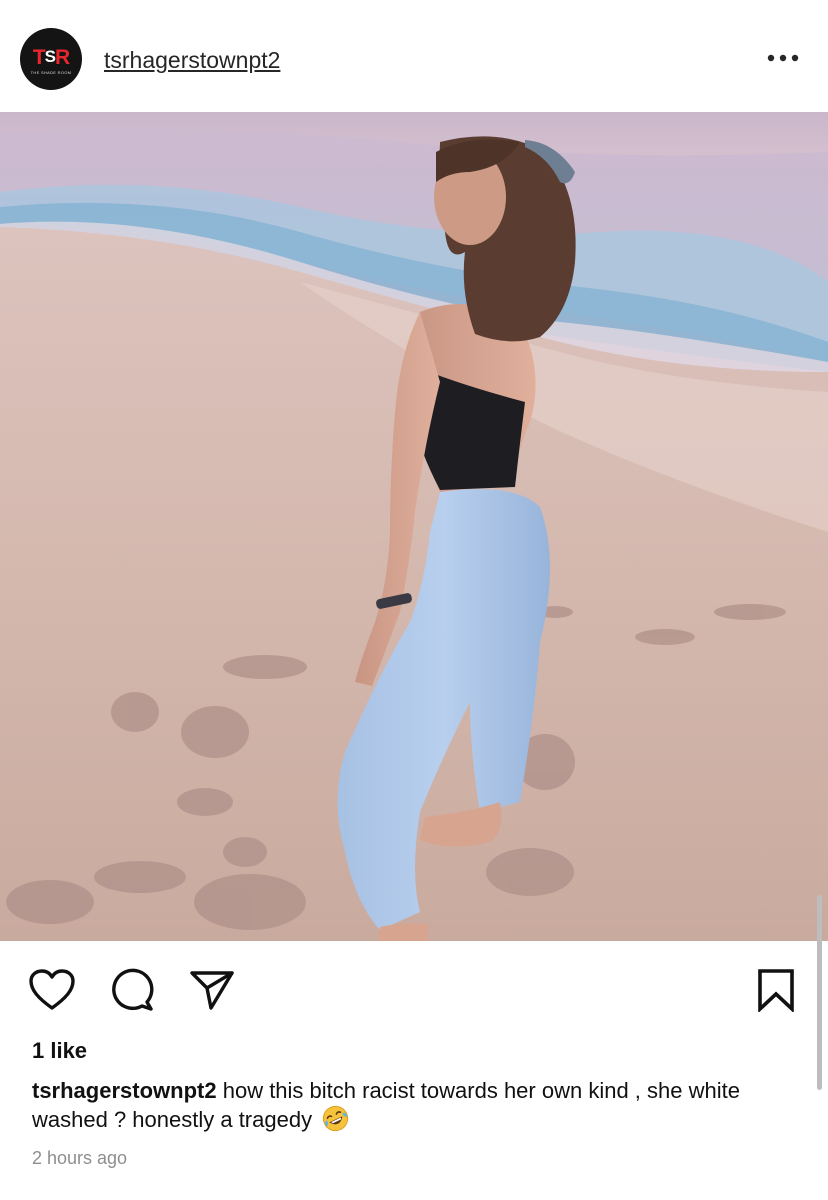 The width and height of the screenshot is (828, 1200). What do you see at coordinates (124, 1090) in the screenshot?
I see `caption-username: tsrhagerstownpt2` at bounding box center [124, 1090].